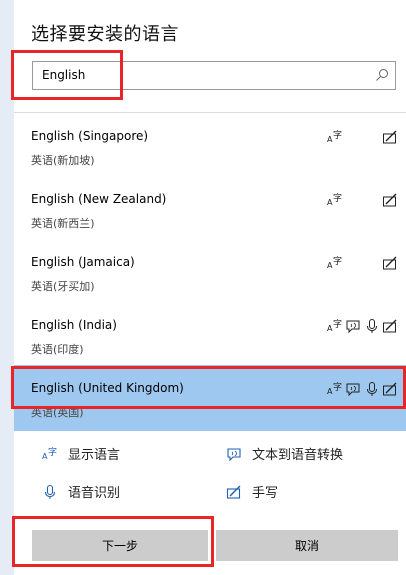 The width and height of the screenshot is (406, 575). What do you see at coordinates (63, 223) in the screenshot?
I see `language-native-name: 英语(新西兰)` at bounding box center [63, 223].